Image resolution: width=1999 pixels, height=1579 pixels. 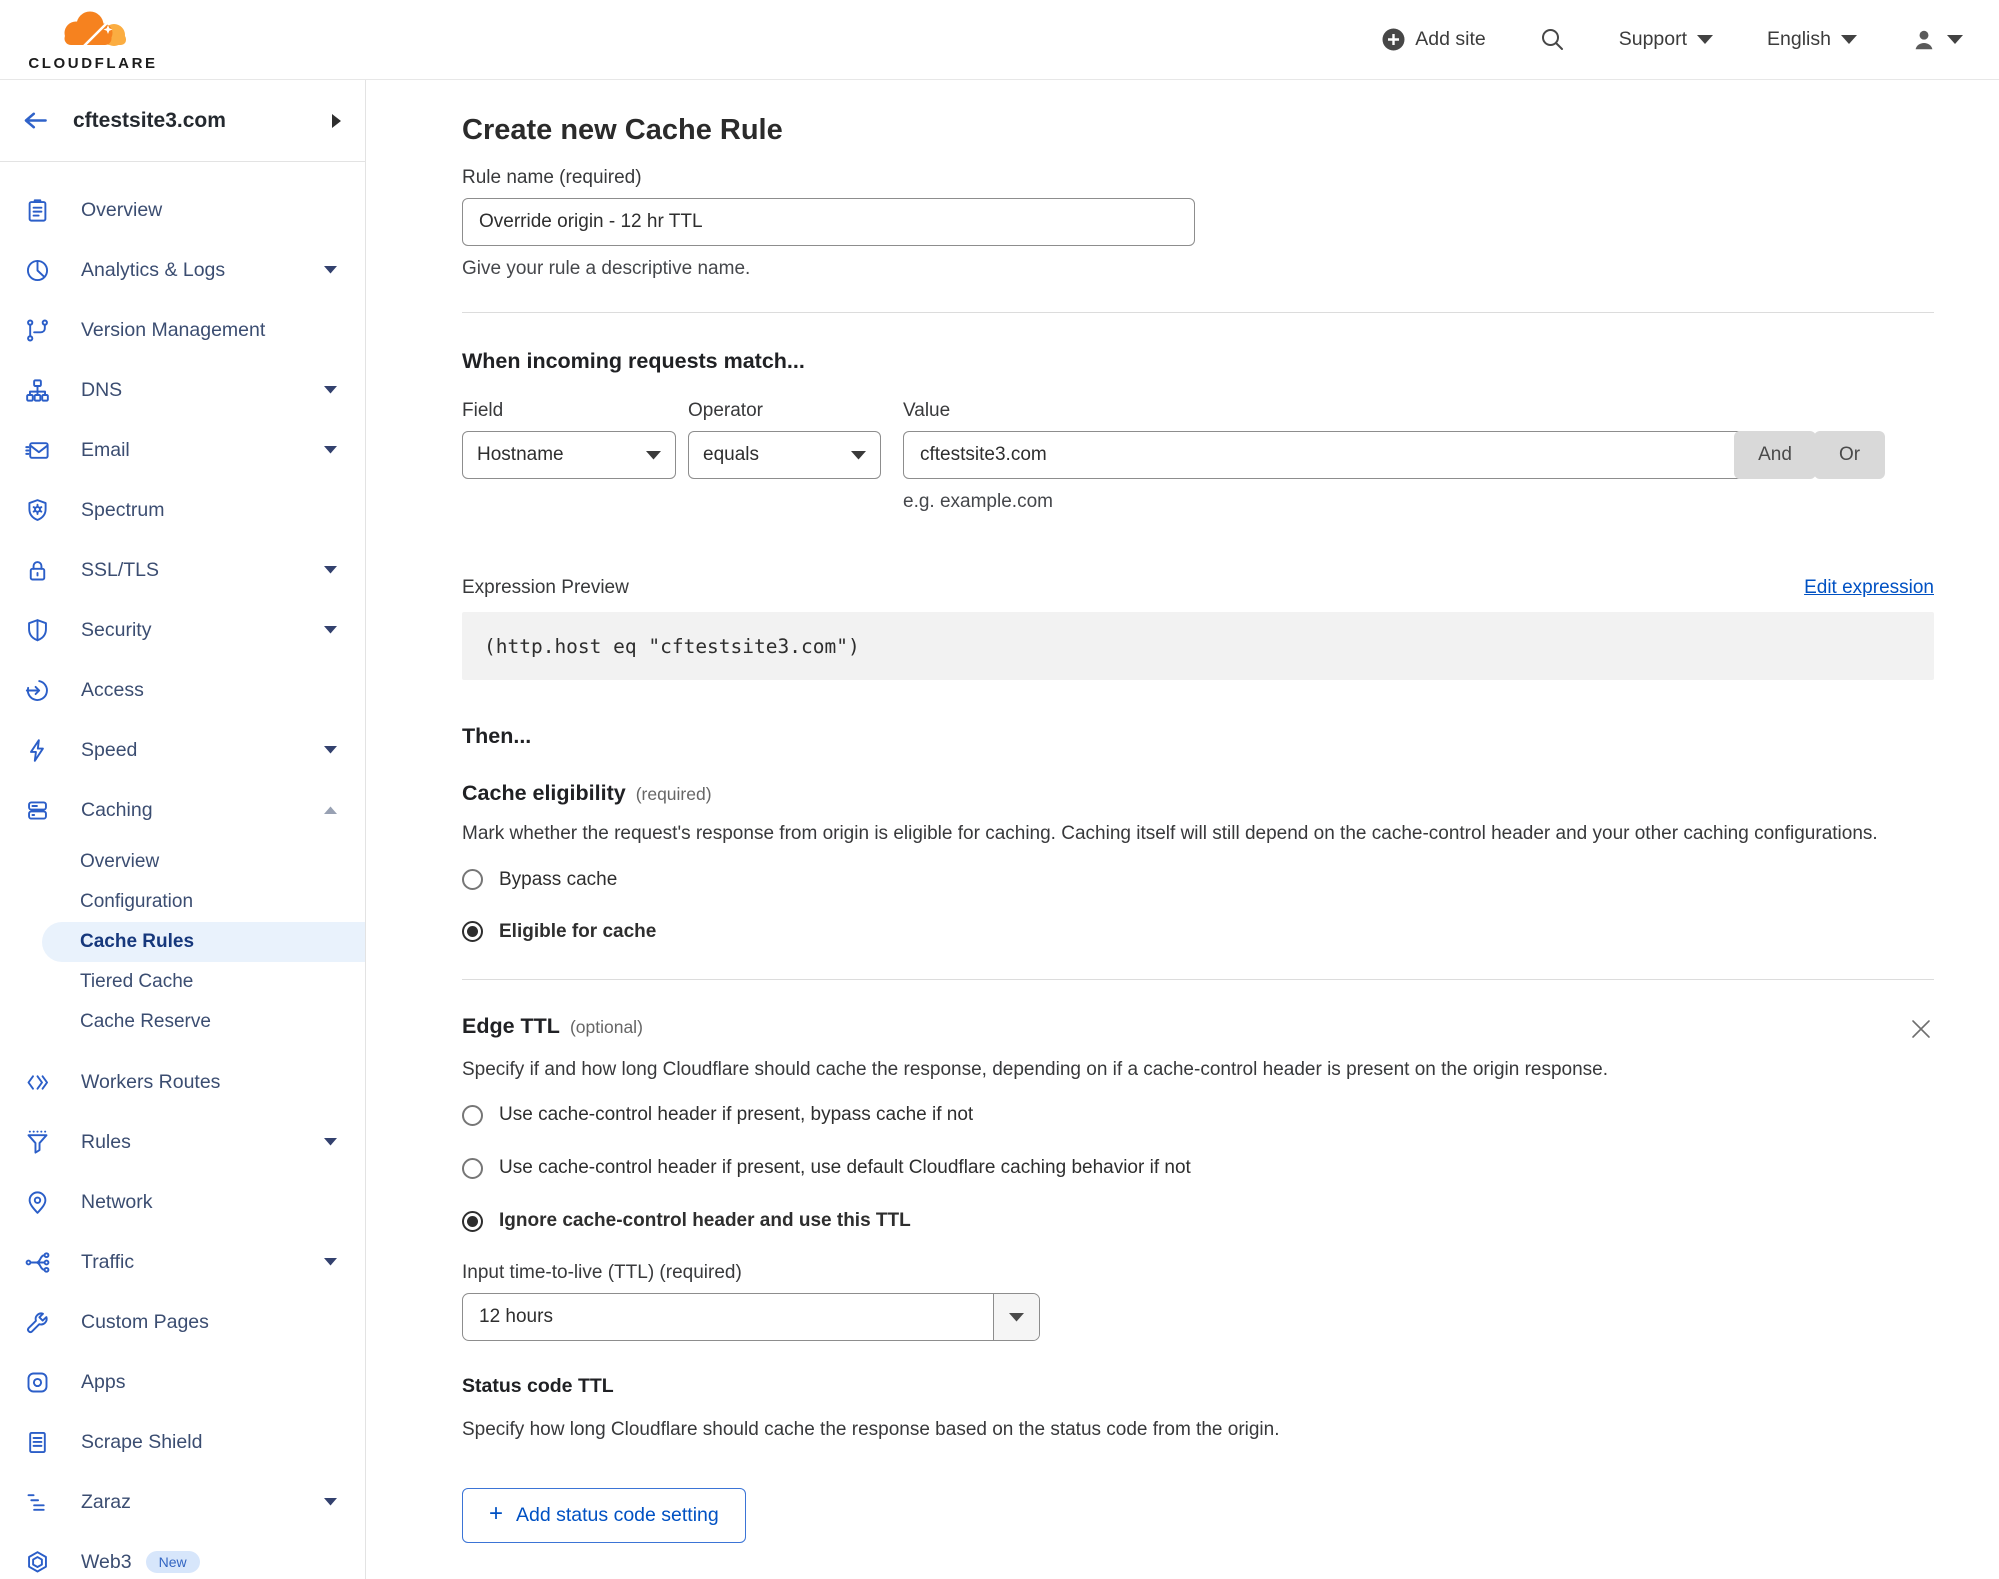 What do you see at coordinates (37, 630) in the screenshot?
I see `security-icon` at bounding box center [37, 630].